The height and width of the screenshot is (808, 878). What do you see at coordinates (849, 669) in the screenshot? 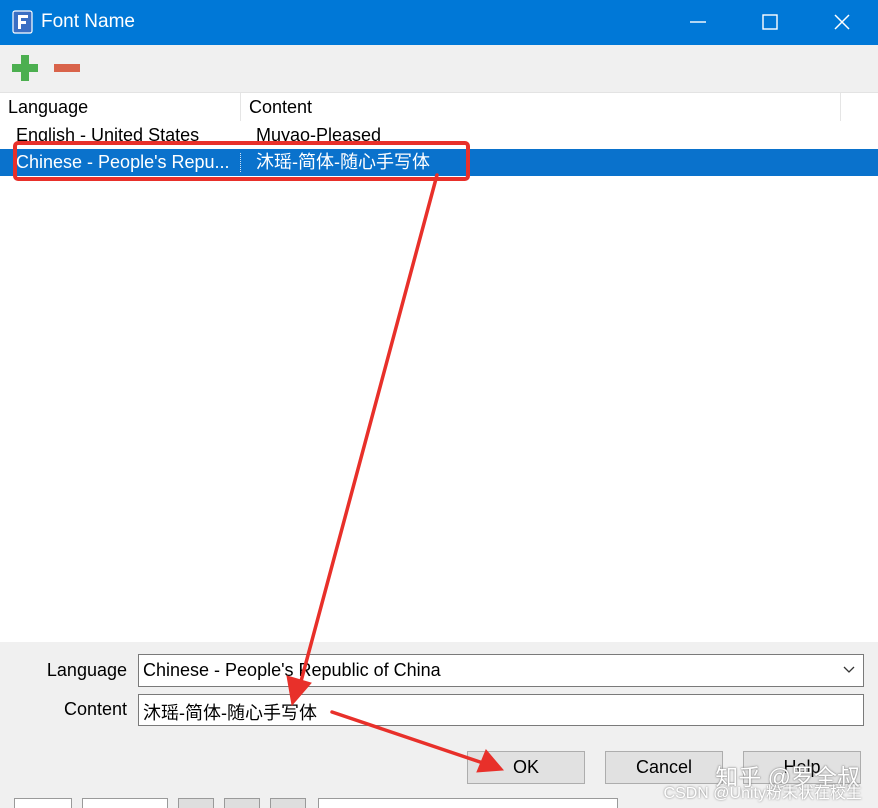
I see `chevron-down-icon` at bounding box center [849, 669].